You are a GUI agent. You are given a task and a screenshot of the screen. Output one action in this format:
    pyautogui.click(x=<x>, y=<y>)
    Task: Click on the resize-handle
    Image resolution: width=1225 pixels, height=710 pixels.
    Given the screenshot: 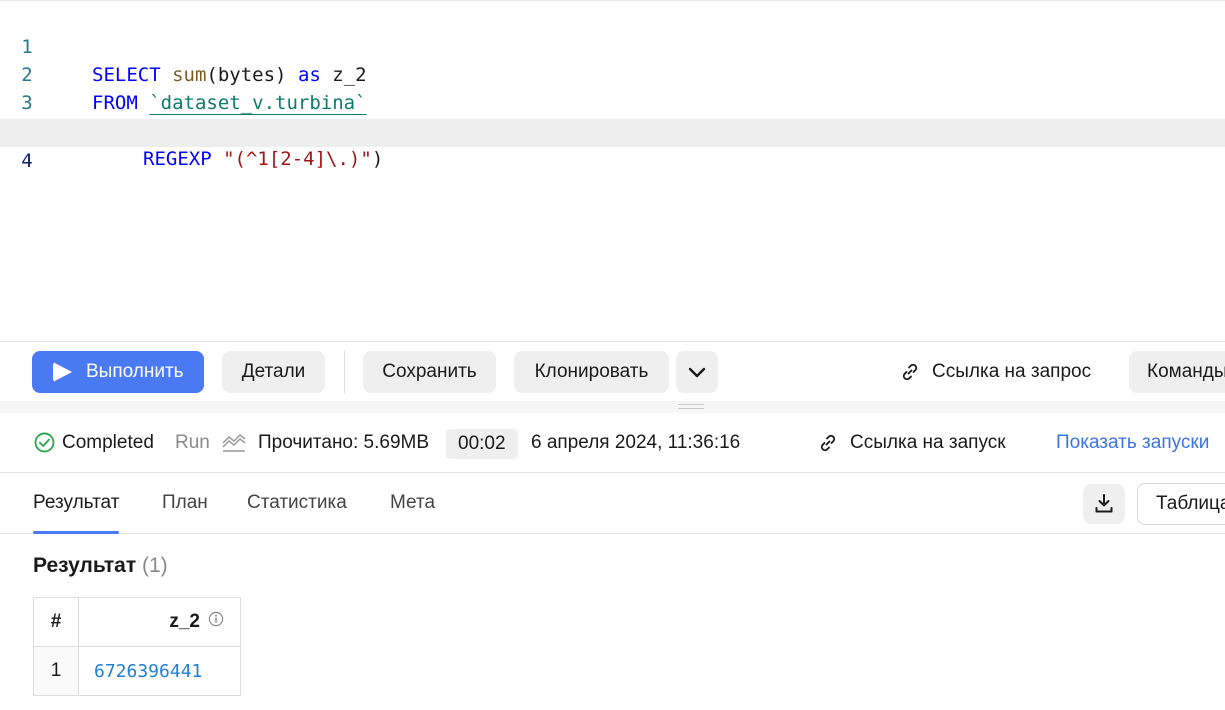 What is the action you would take?
    pyautogui.click(x=691, y=408)
    